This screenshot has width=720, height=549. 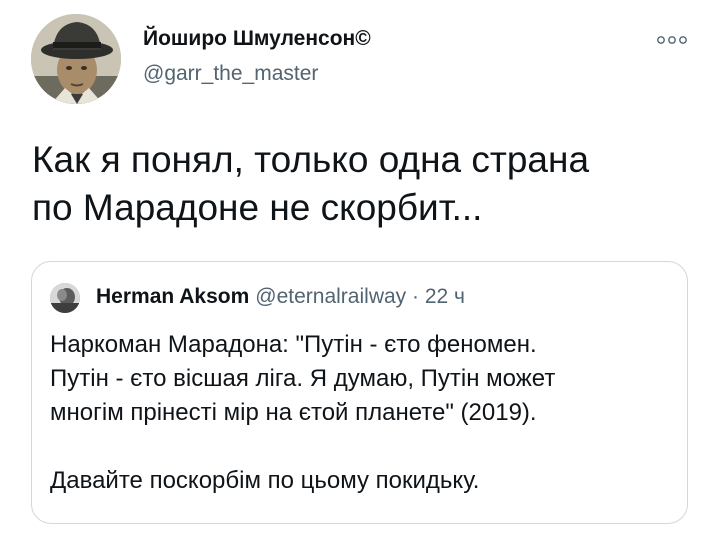 I want to click on more-options-button, so click(x=672, y=40).